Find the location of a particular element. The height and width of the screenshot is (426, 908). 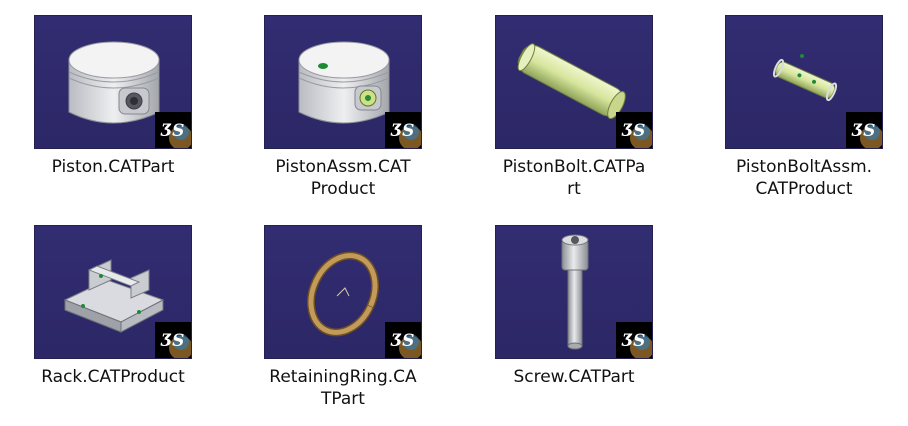

file-name-label: RetainingRing.CA TPart is located at coordinates (343, 388).